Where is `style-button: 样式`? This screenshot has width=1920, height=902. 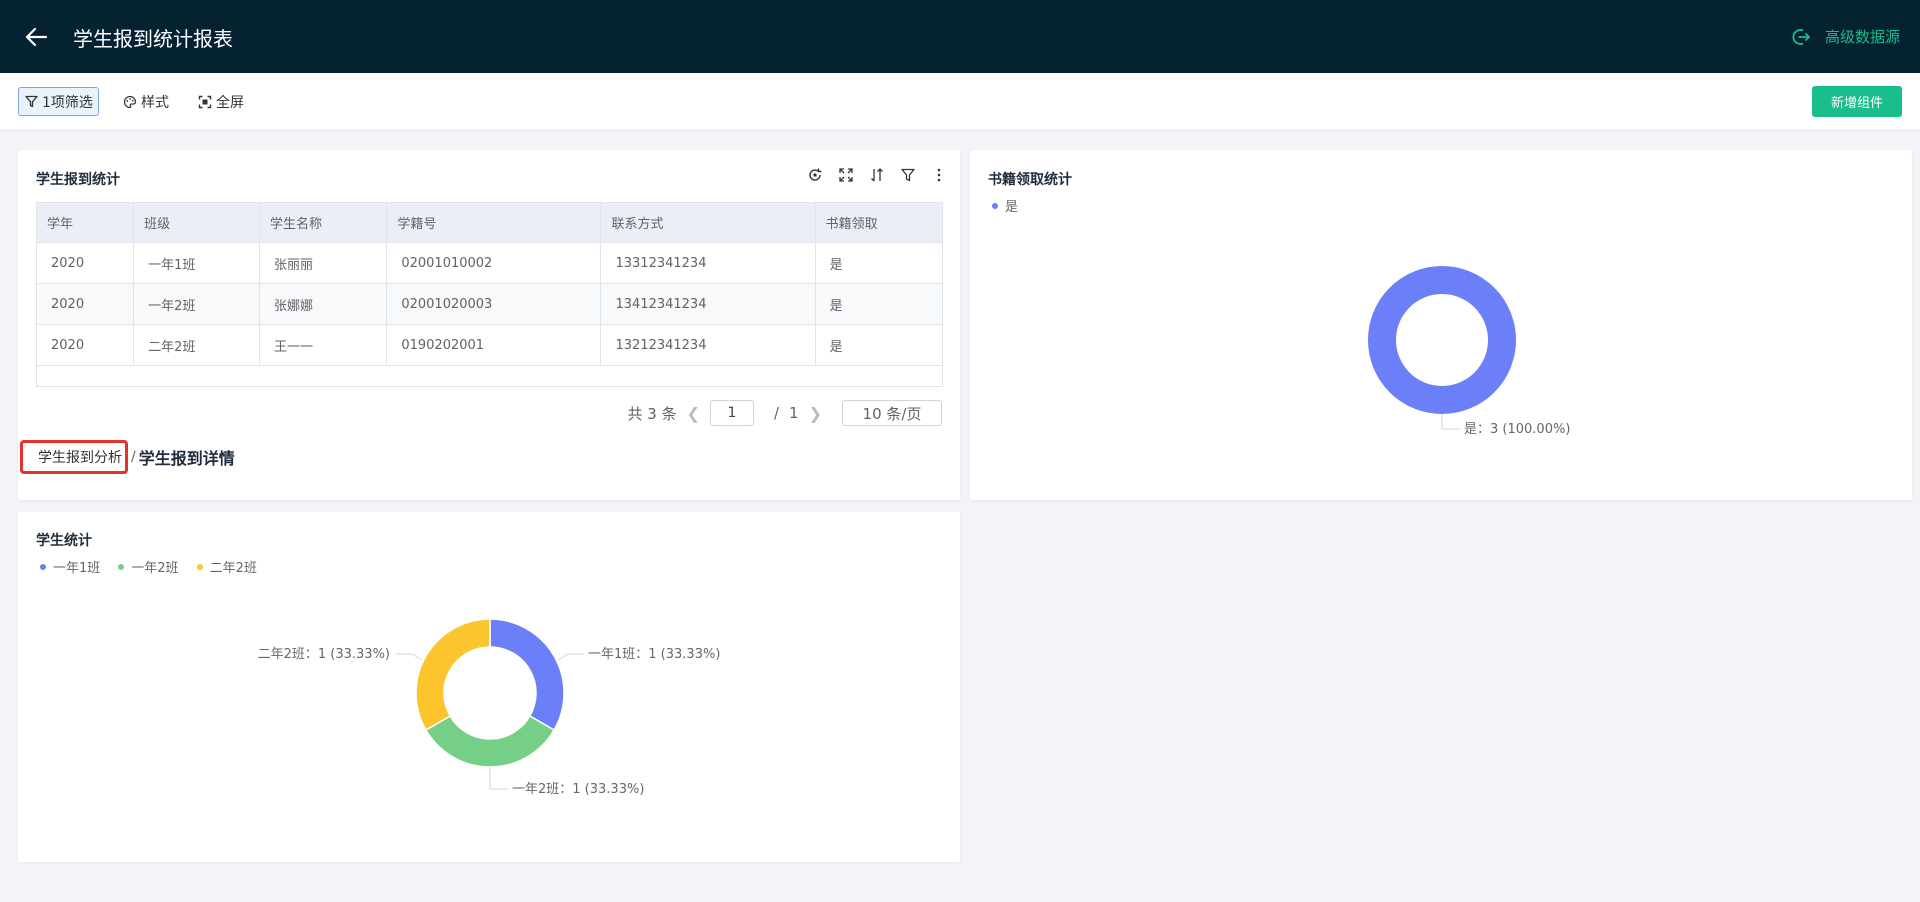 style-button: 样式 is located at coordinates (146, 101).